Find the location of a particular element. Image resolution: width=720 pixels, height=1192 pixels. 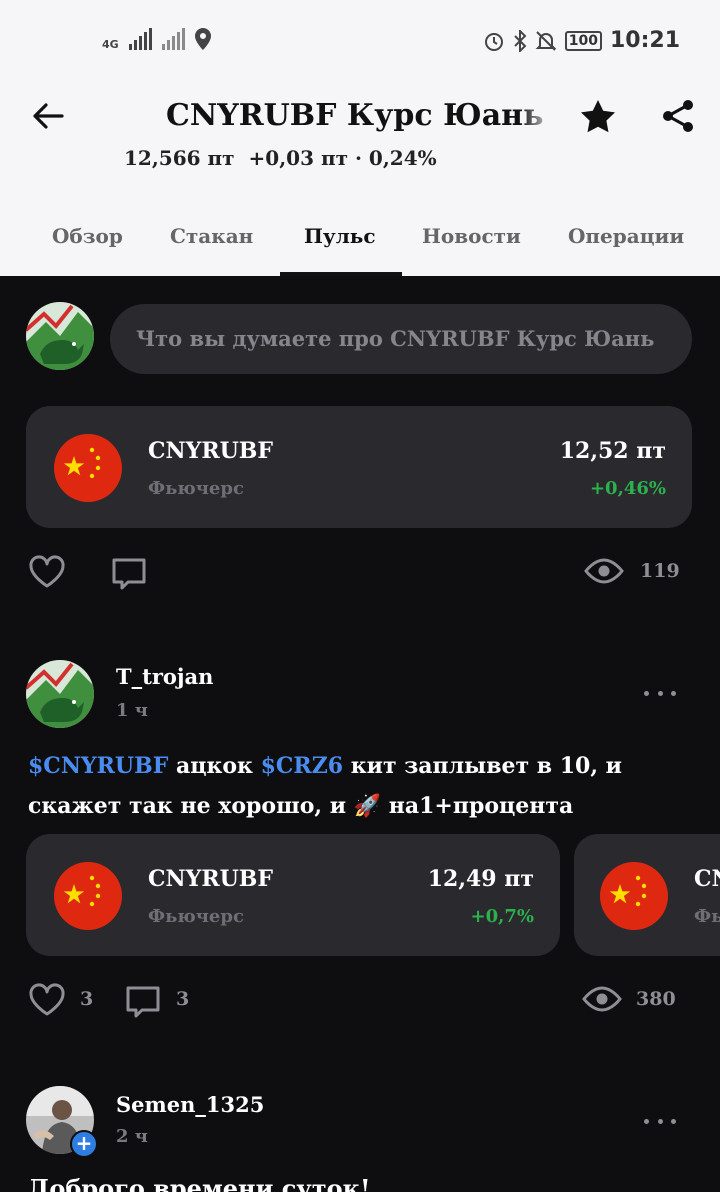

tab-orderbook: Стакан is located at coordinates (211, 236).